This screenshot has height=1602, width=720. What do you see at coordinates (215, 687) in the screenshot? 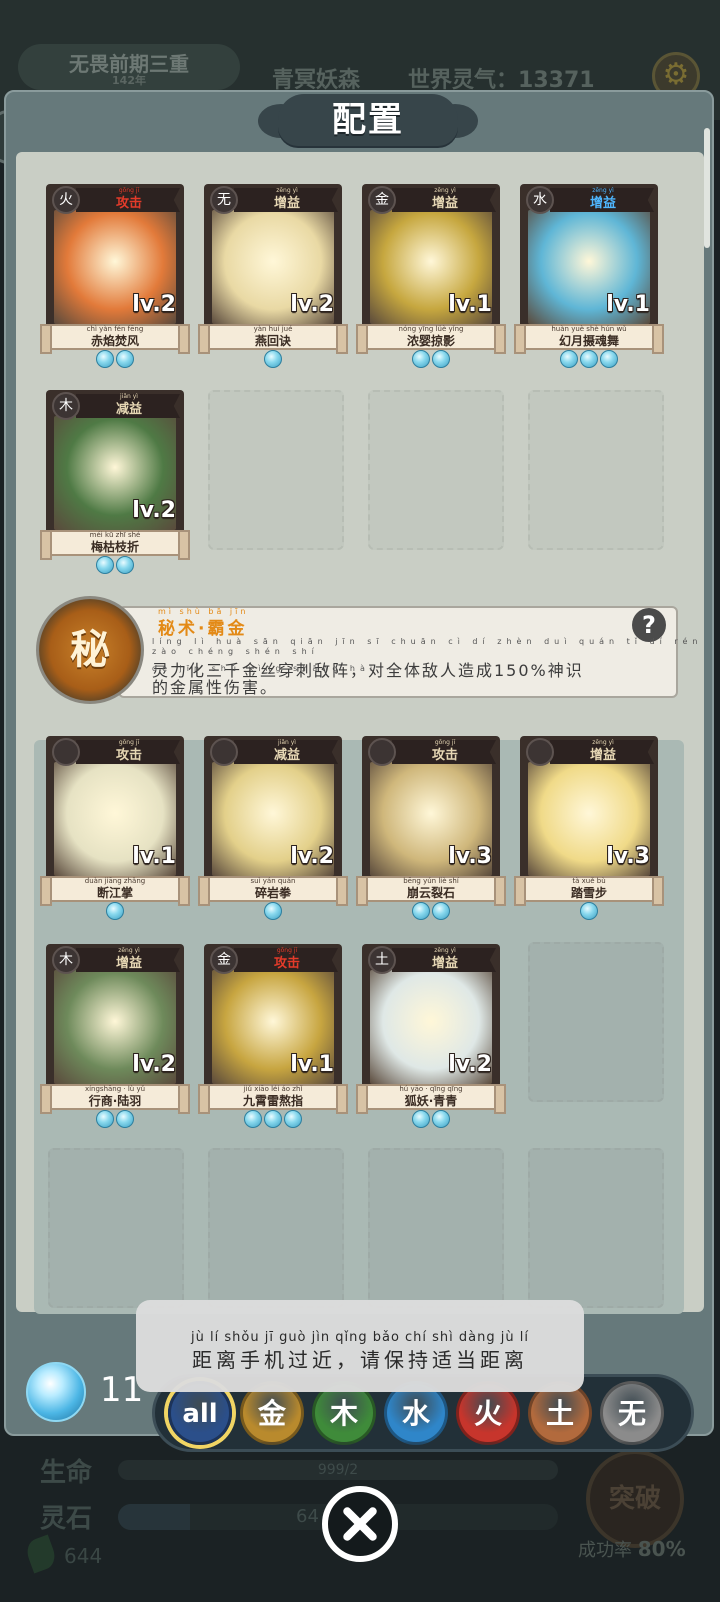
I see `secret-desc-text-2: 的金属性伤害。` at bounding box center [215, 687].